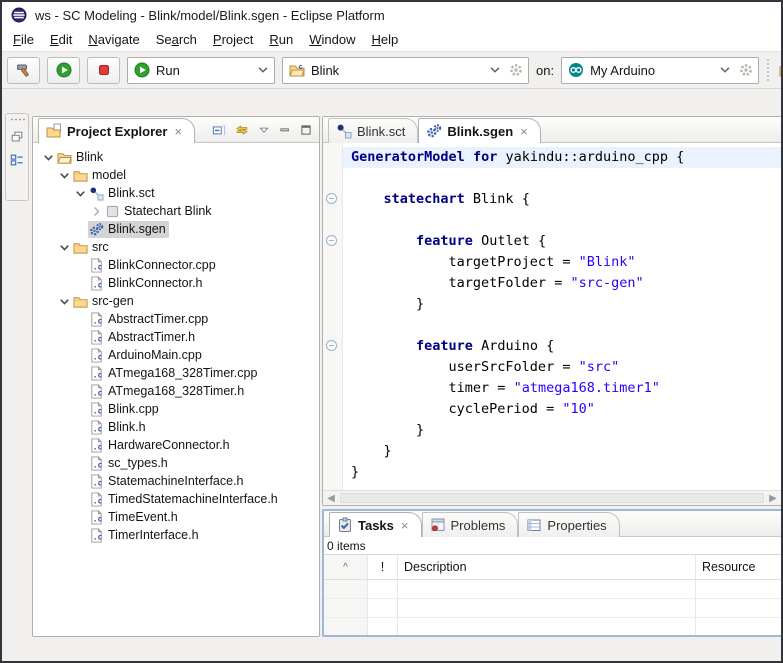 The image size is (783, 663). I want to click on tab-project-explorer: Project Explorer, so click(117, 130).